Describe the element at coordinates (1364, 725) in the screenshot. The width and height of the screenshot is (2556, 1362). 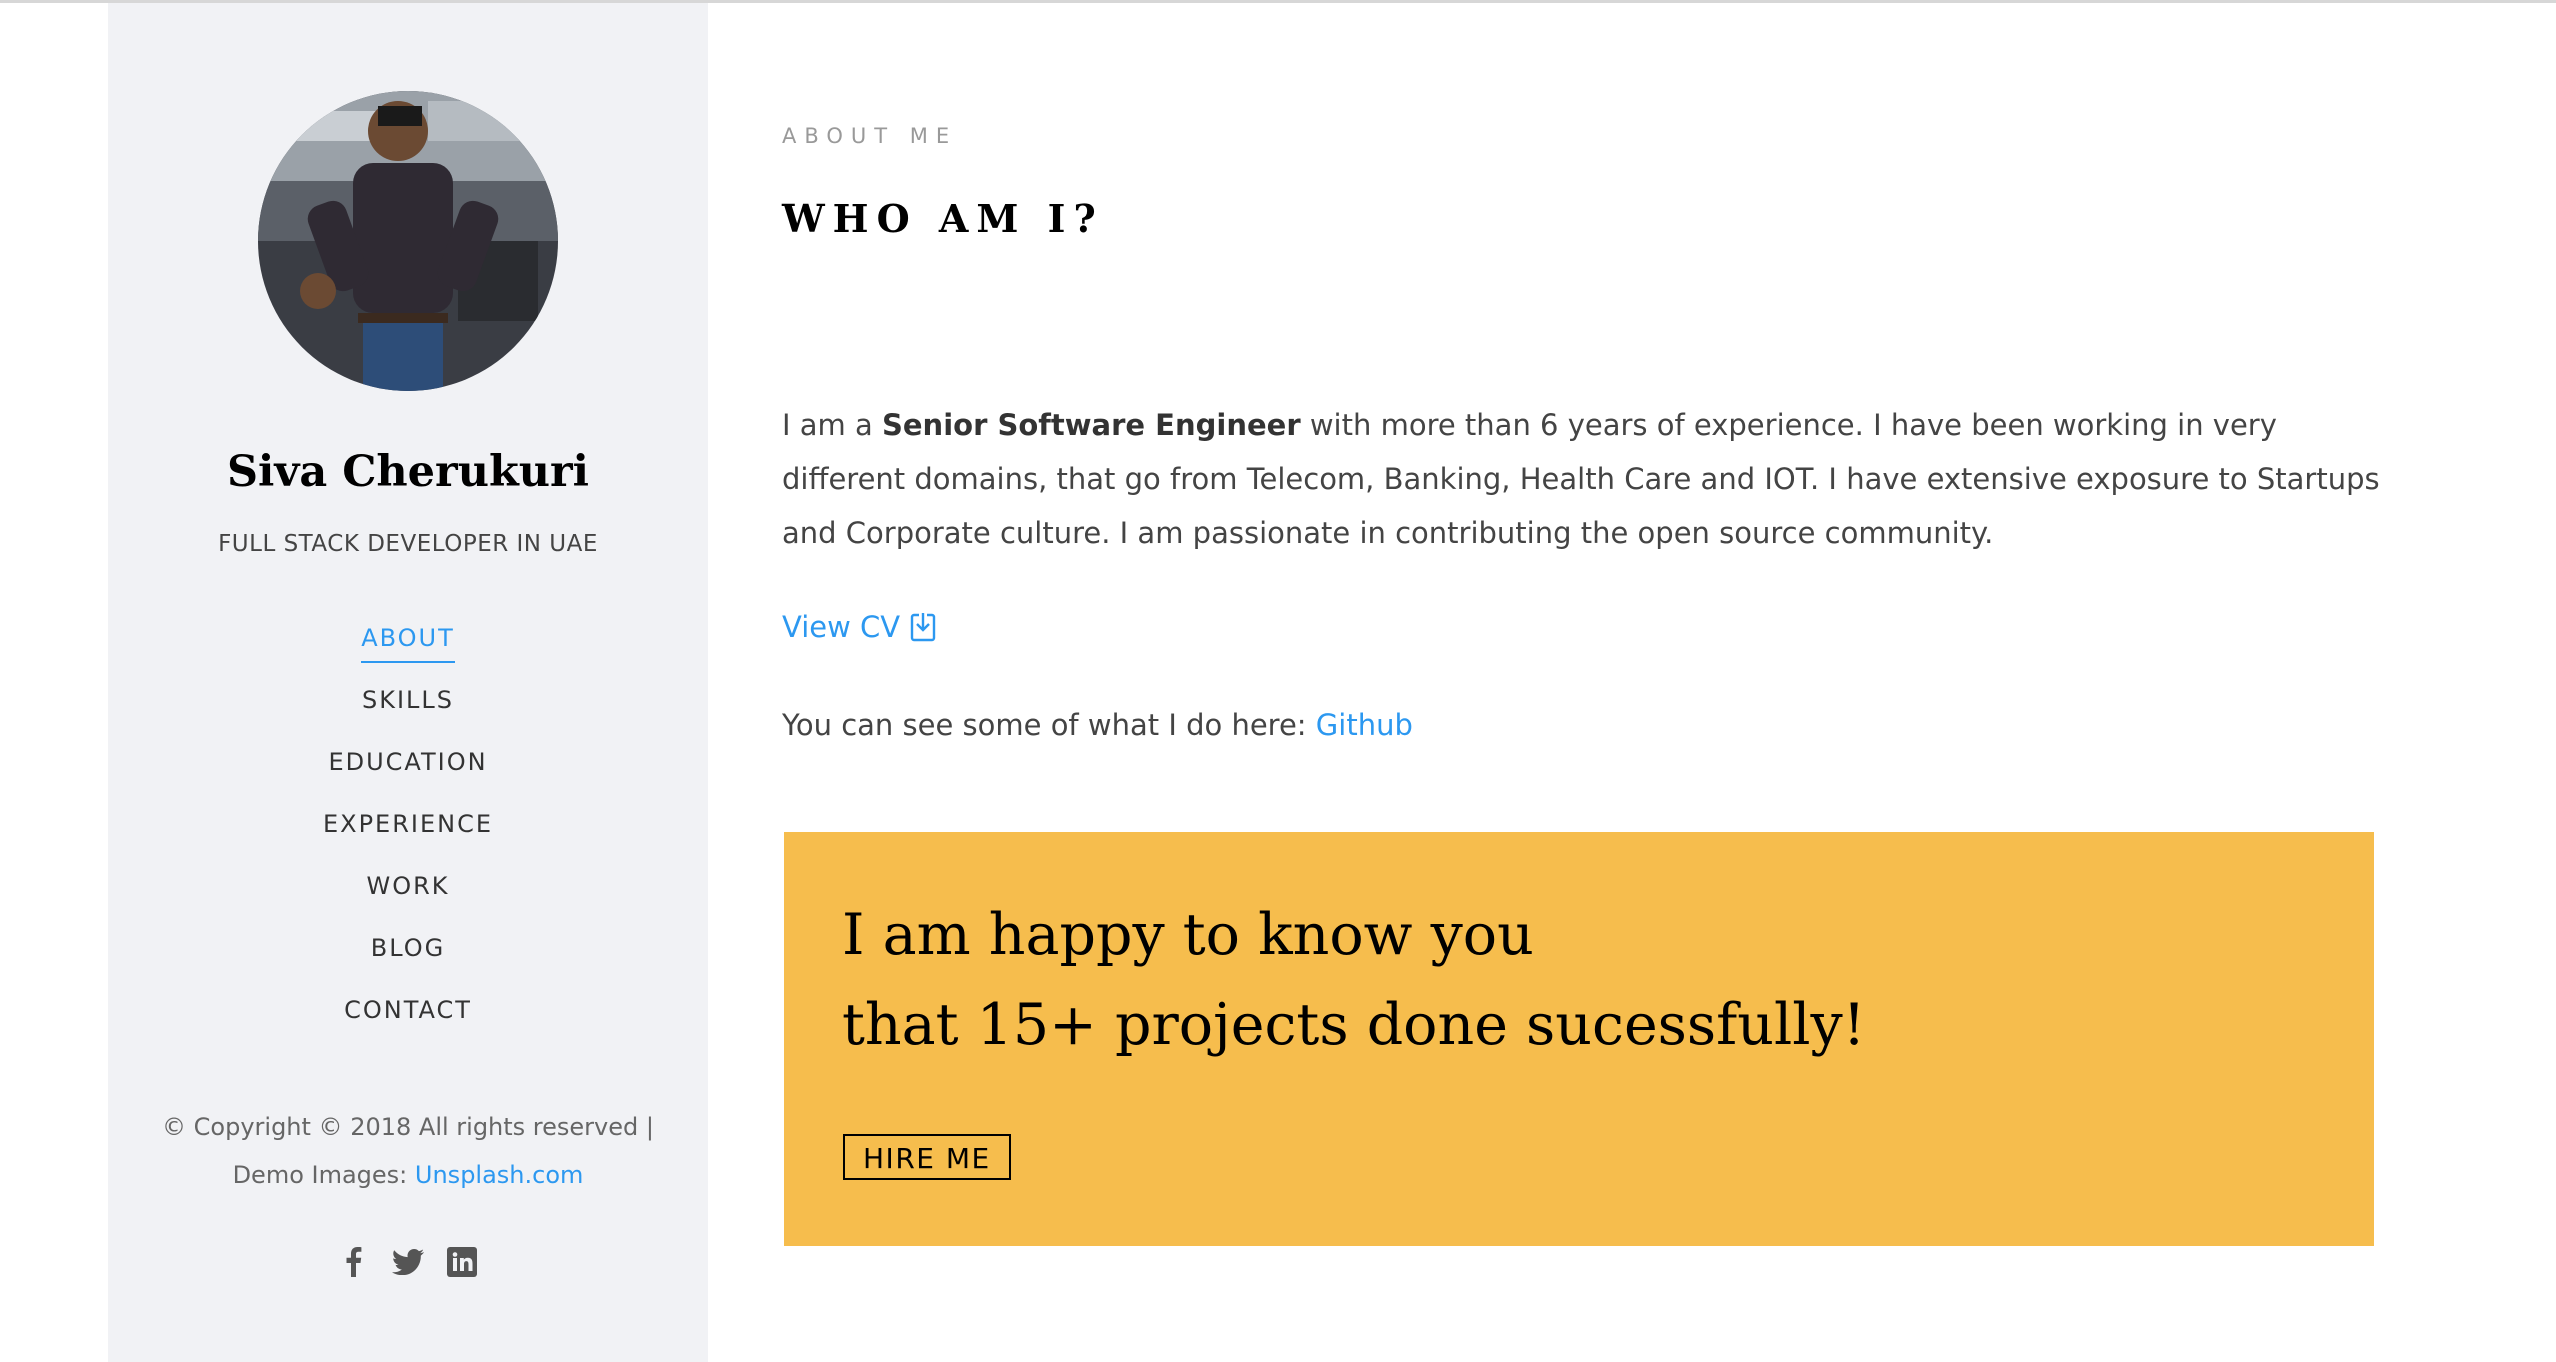
I see `github-link: Github` at that location.